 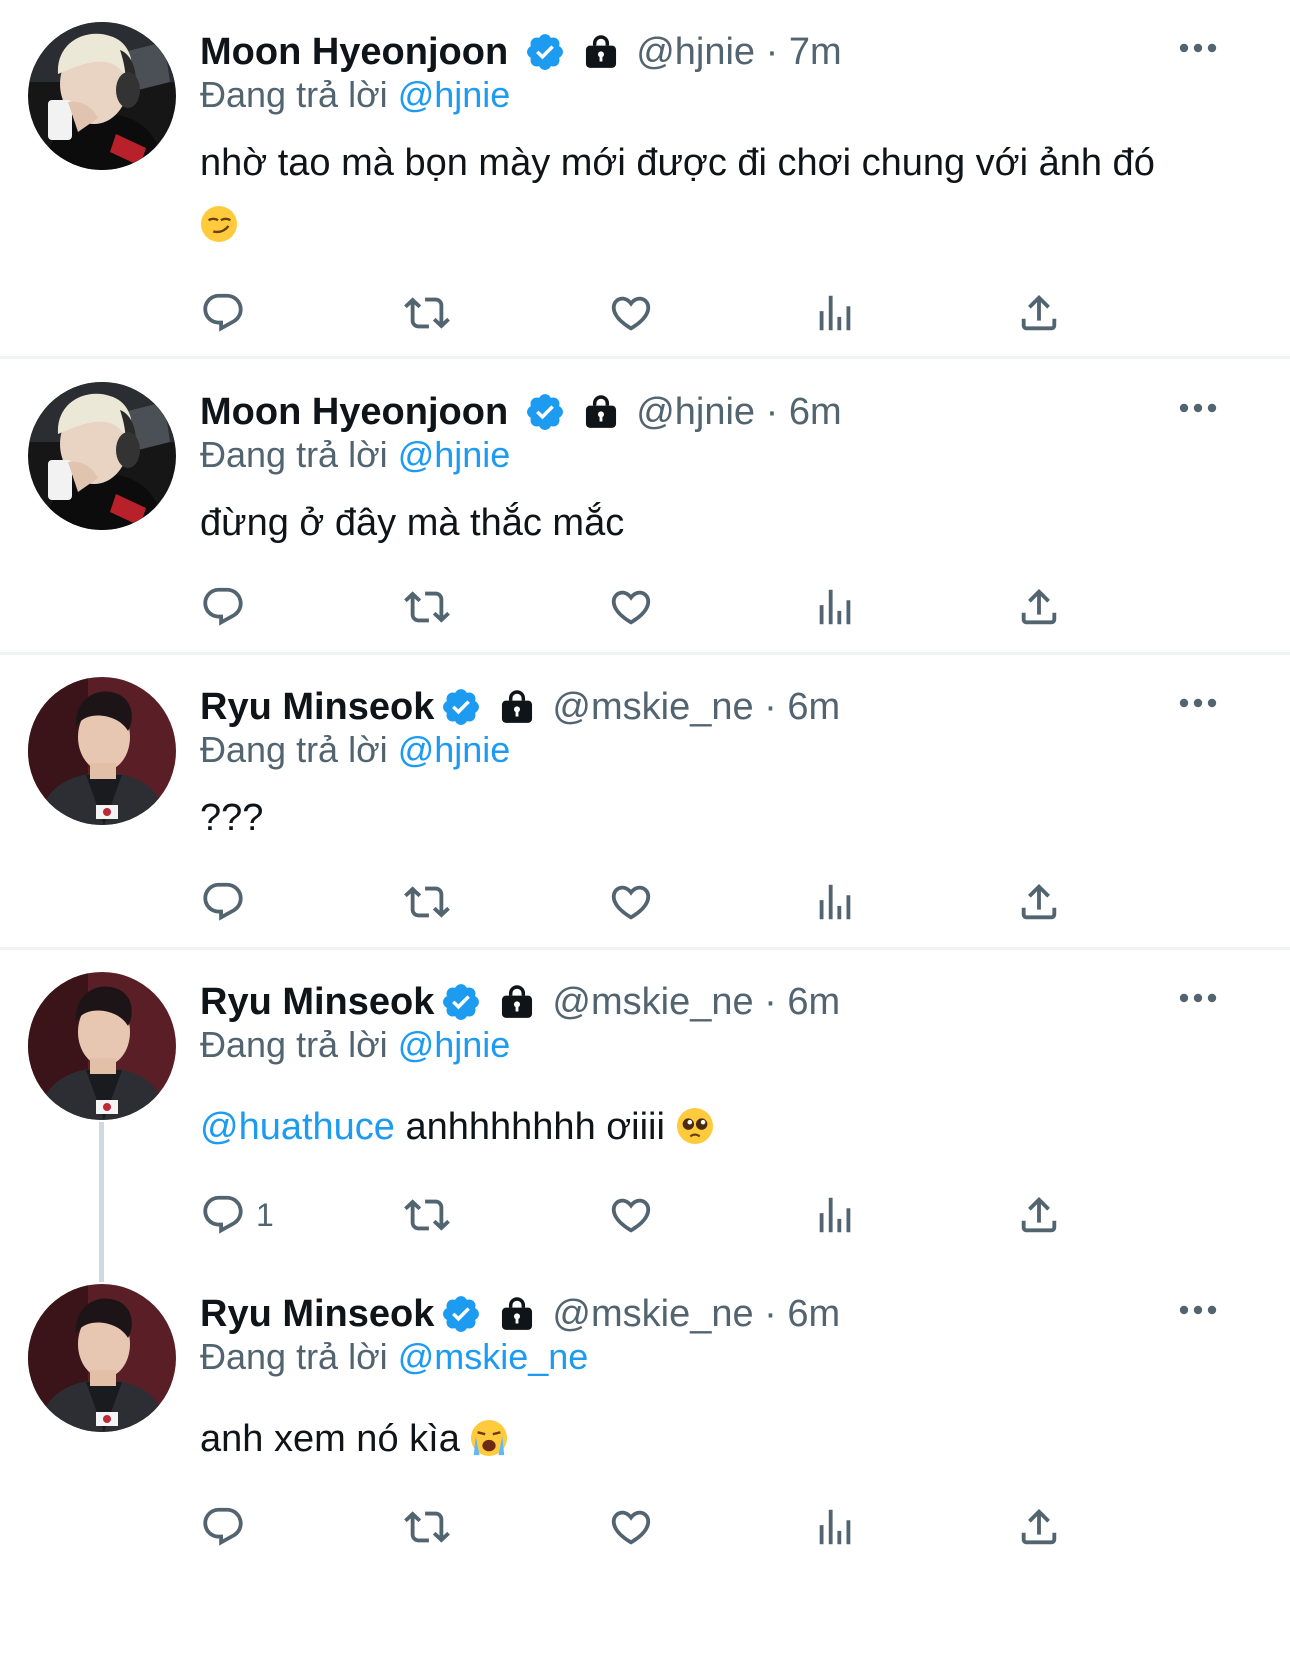 What do you see at coordinates (219, 224) in the screenshot?
I see `smirking-face-emoji` at bounding box center [219, 224].